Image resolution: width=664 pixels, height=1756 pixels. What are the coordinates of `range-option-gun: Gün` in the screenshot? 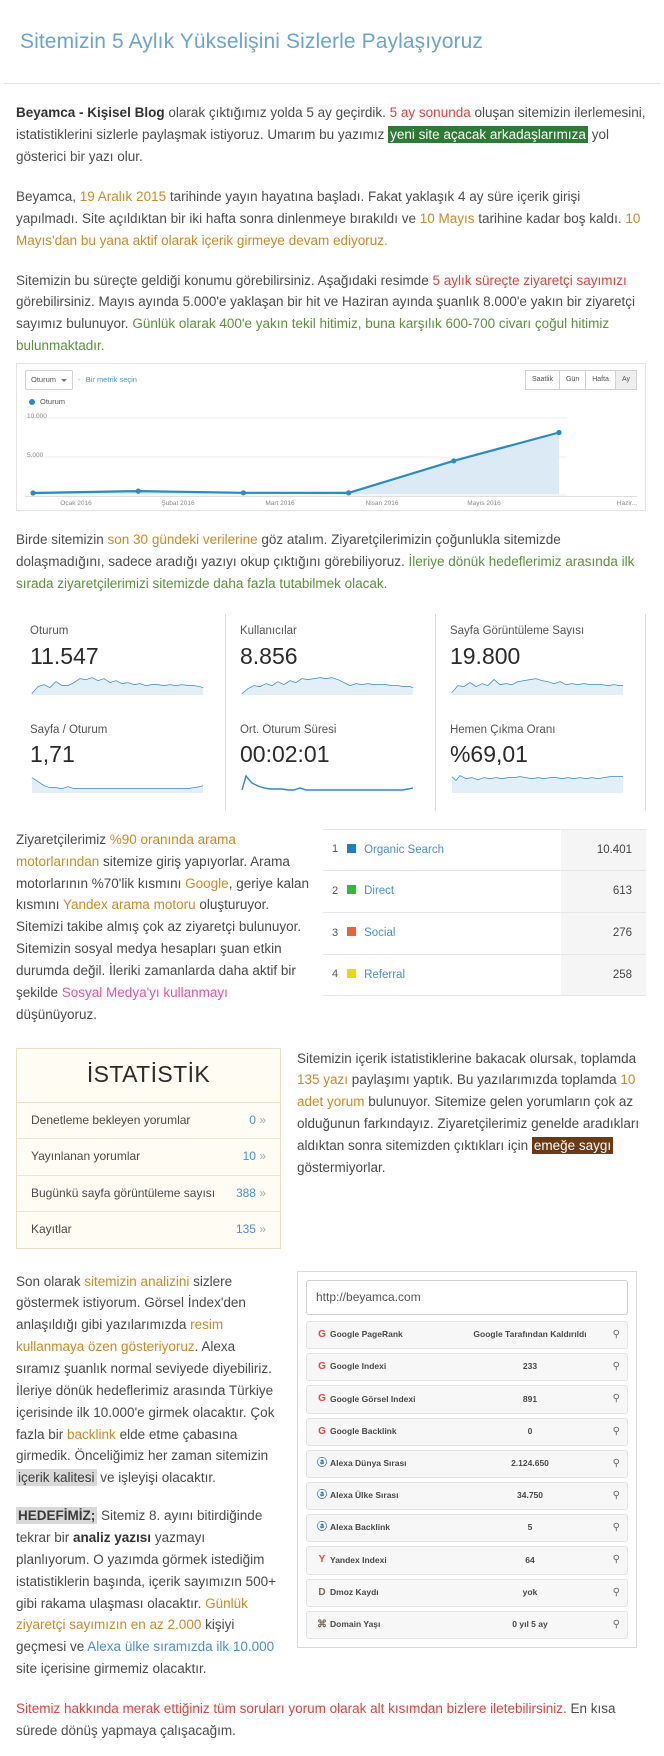 It's located at (573, 380).